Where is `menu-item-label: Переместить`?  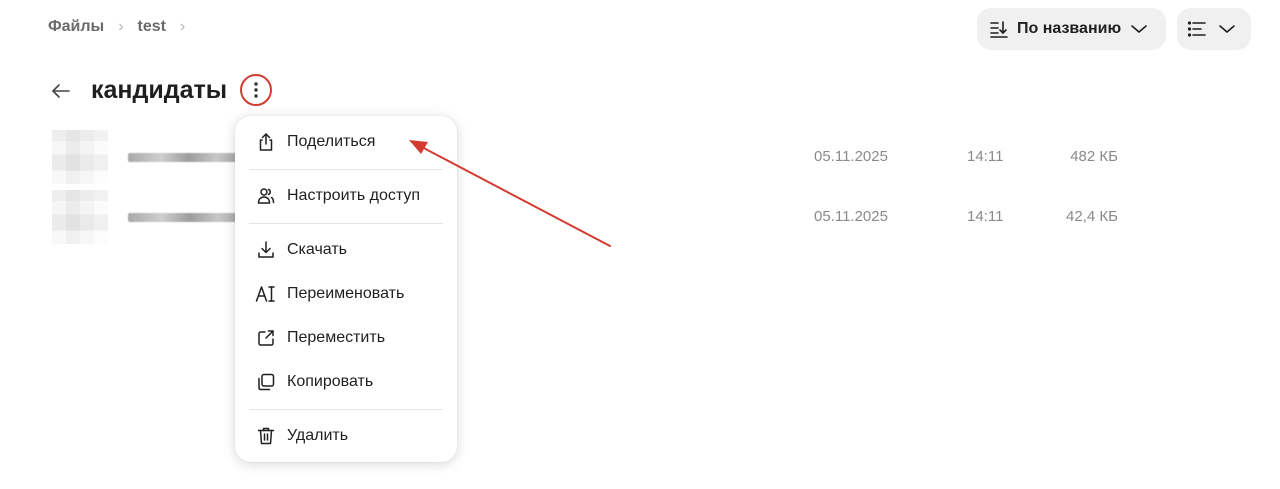
menu-item-label: Переместить is located at coordinates (336, 337).